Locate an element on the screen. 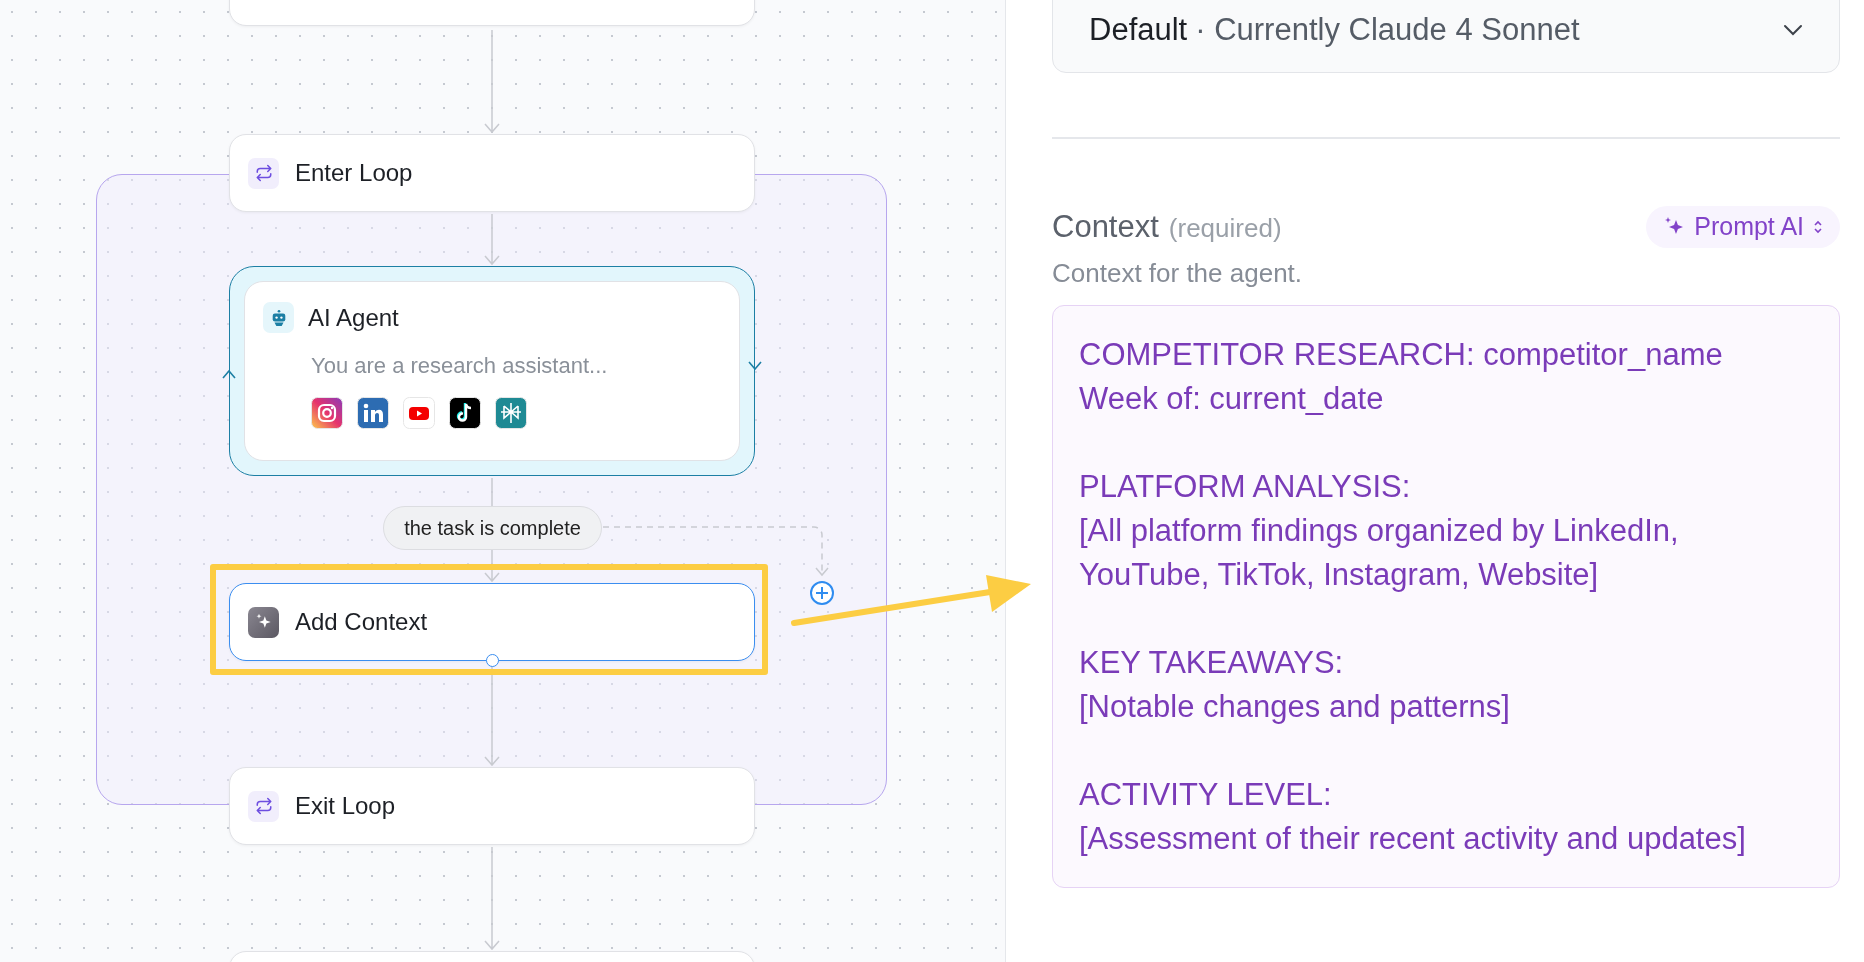 The width and height of the screenshot is (1864, 962). loop-down-icon is located at coordinates (755, 366).